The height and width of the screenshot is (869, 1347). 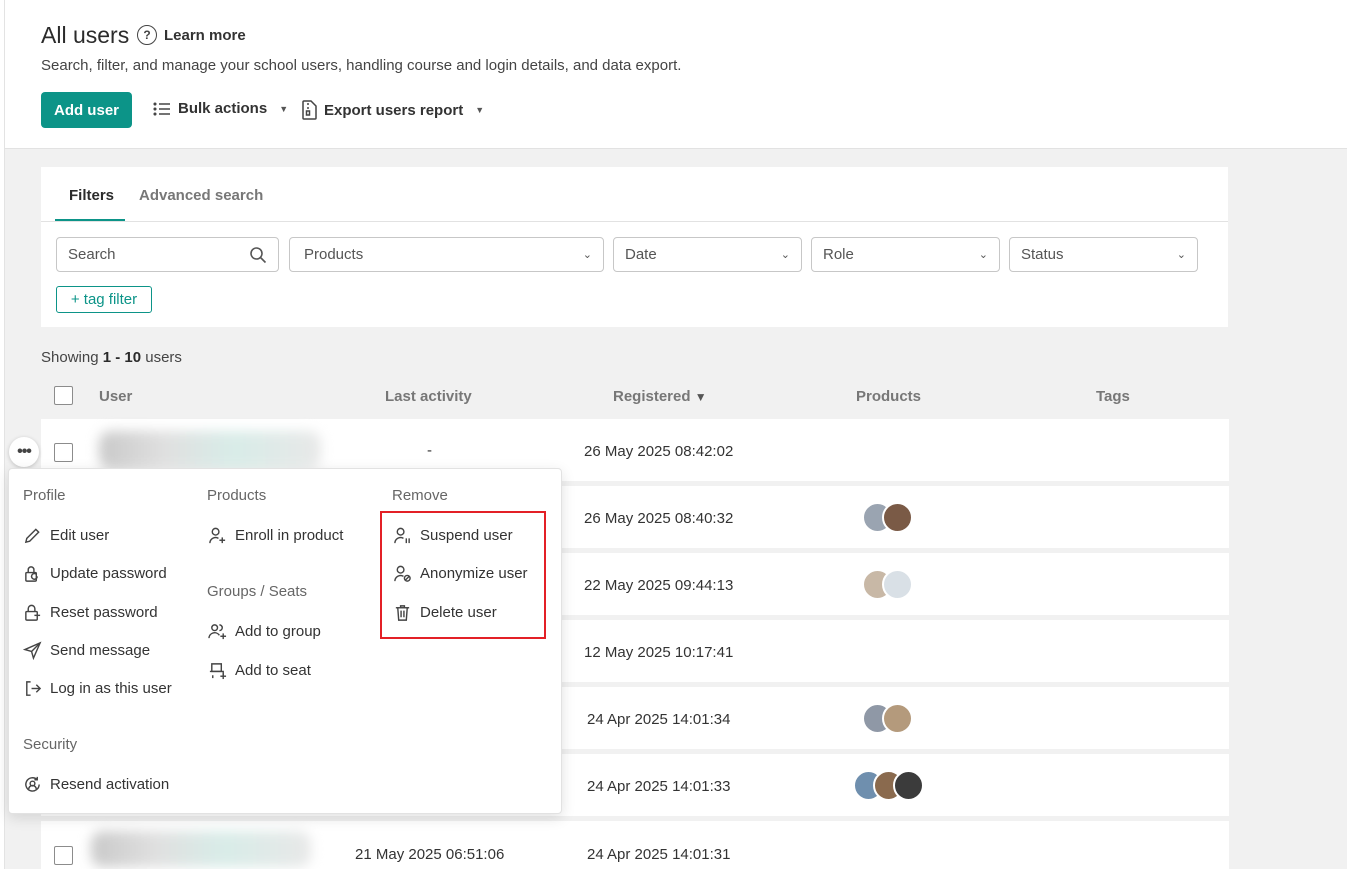 I want to click on products-select-label: Products, so click(x=334, y=254).